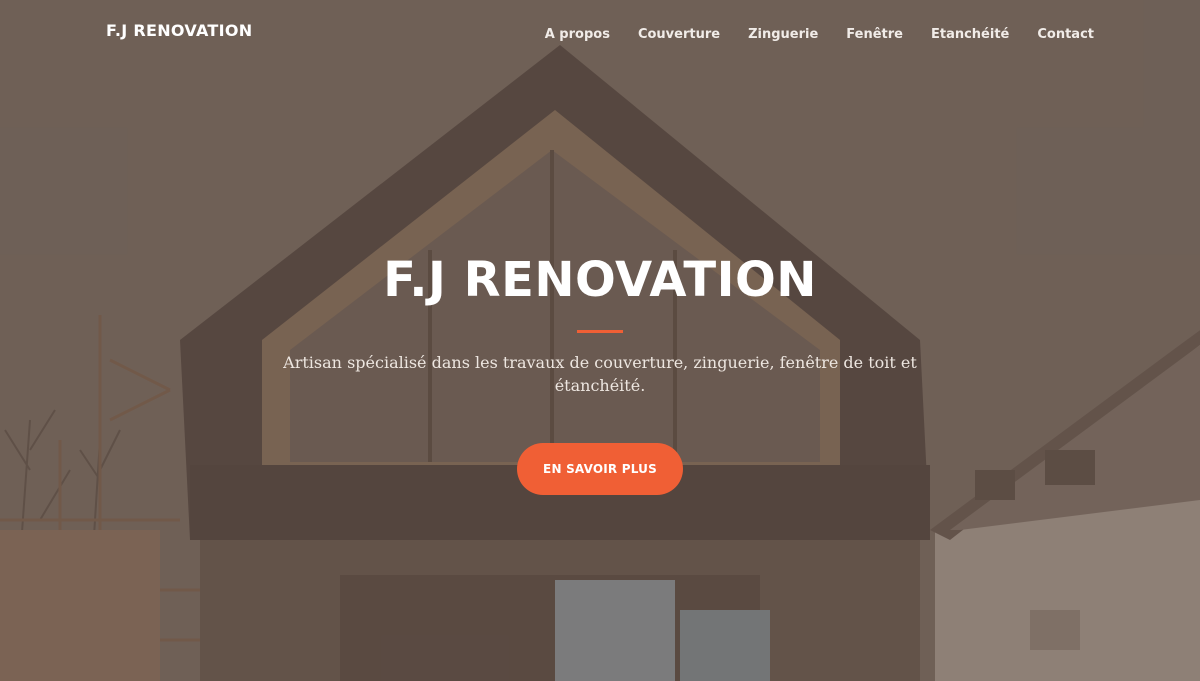  What do you see at coordinates (600, 280) in the screenshot?
I see `hero-title: F.J RENOVATION` at bounding box center [600, 280].